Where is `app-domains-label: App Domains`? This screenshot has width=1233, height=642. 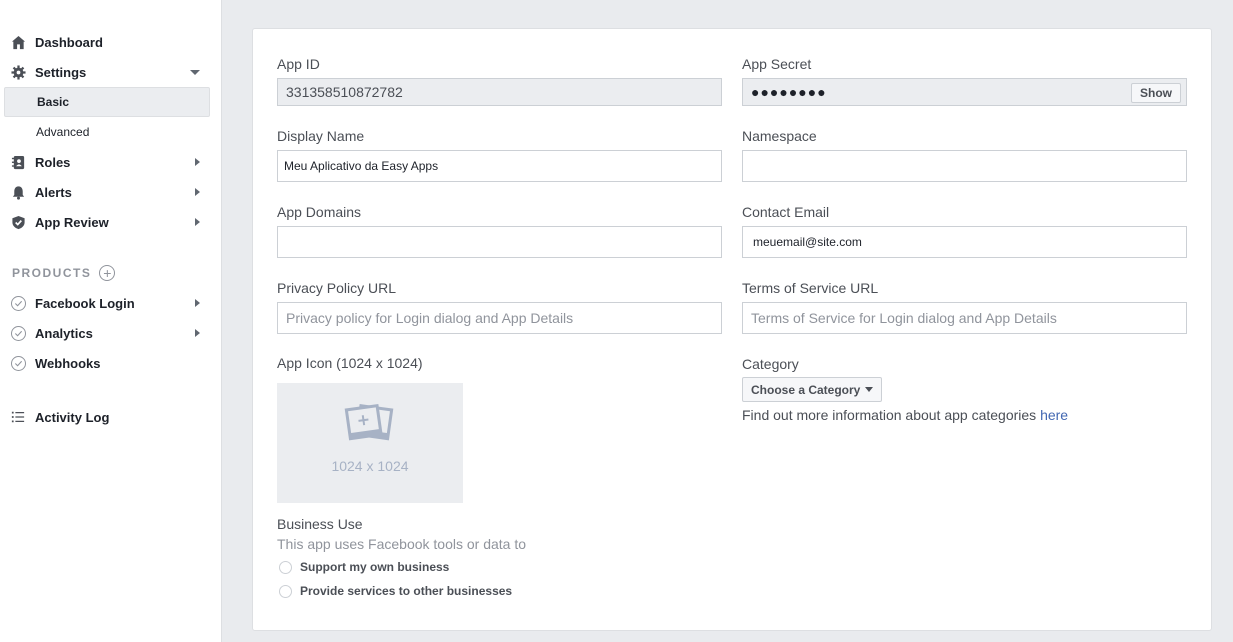
app-domains-label: App Domains is located at coordinates (319, 212).